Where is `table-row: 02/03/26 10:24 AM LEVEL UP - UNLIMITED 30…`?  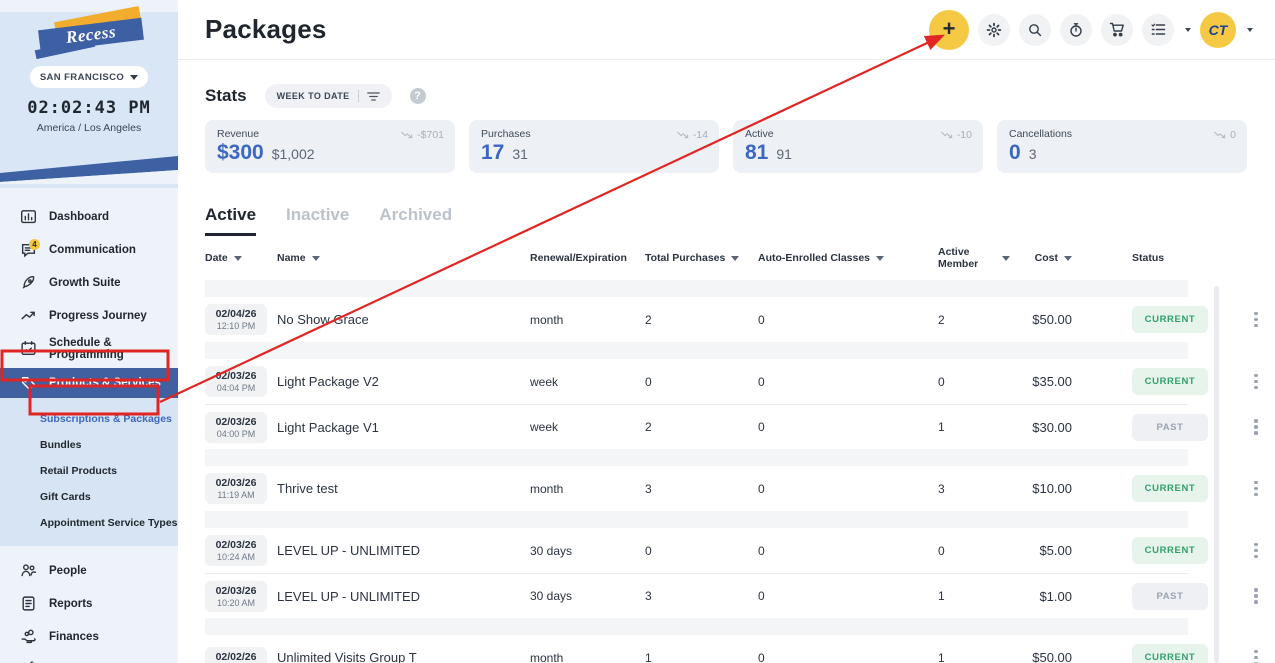 table-row: 02/03/26 10:24 AM LEVEL UP - UNLIMITED 30… is located at coordinates (731, 550).